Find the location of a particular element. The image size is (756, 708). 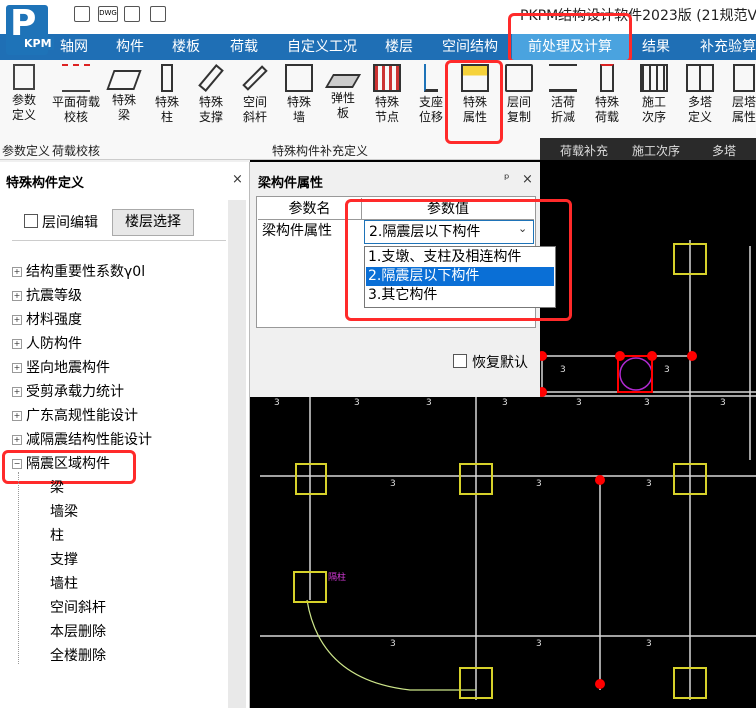

menu-axis: 轴网 is located at coordinates (74, 47).